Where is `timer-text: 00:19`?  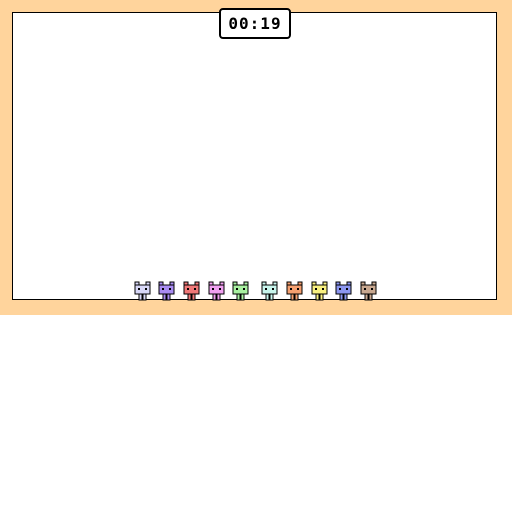
timer-text: 00:19 is located at coordinates (255, 23).